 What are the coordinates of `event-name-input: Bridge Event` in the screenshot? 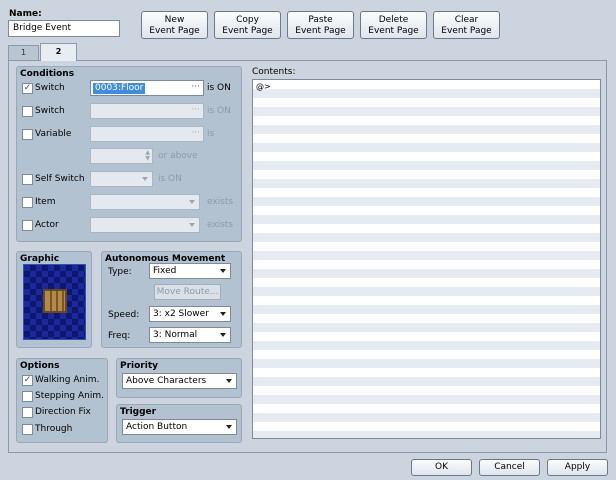 It's located at (64, 28).